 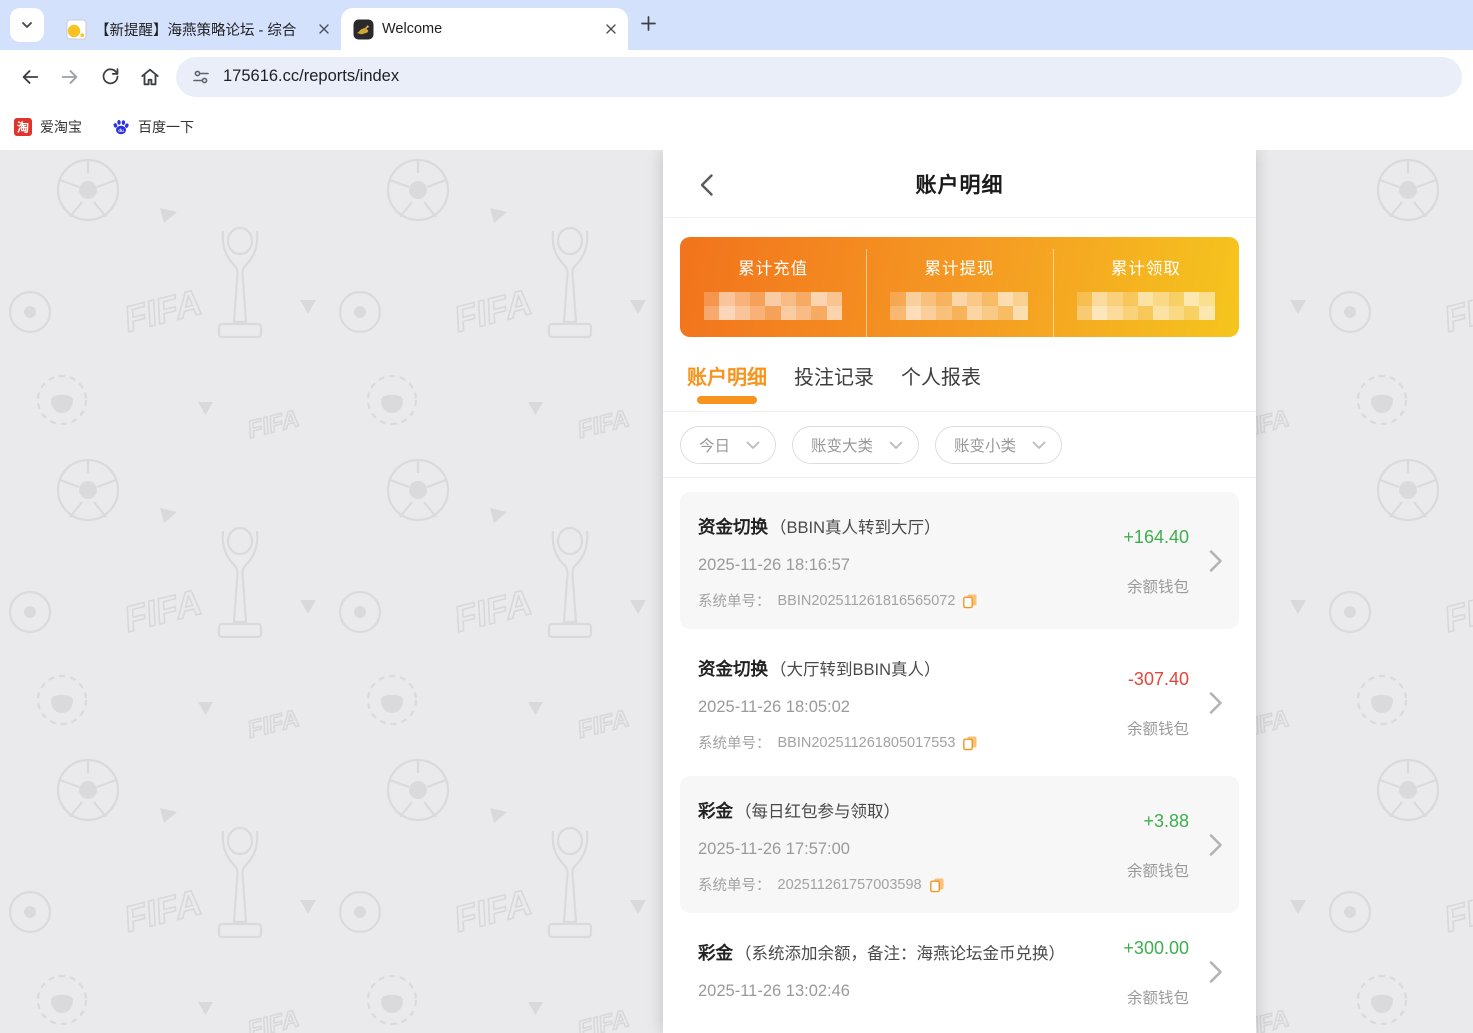 What do you see at coordinates (733, 527) in the screenshot?
I see `item-type: 资金切换` at bounding box center [733, 527].